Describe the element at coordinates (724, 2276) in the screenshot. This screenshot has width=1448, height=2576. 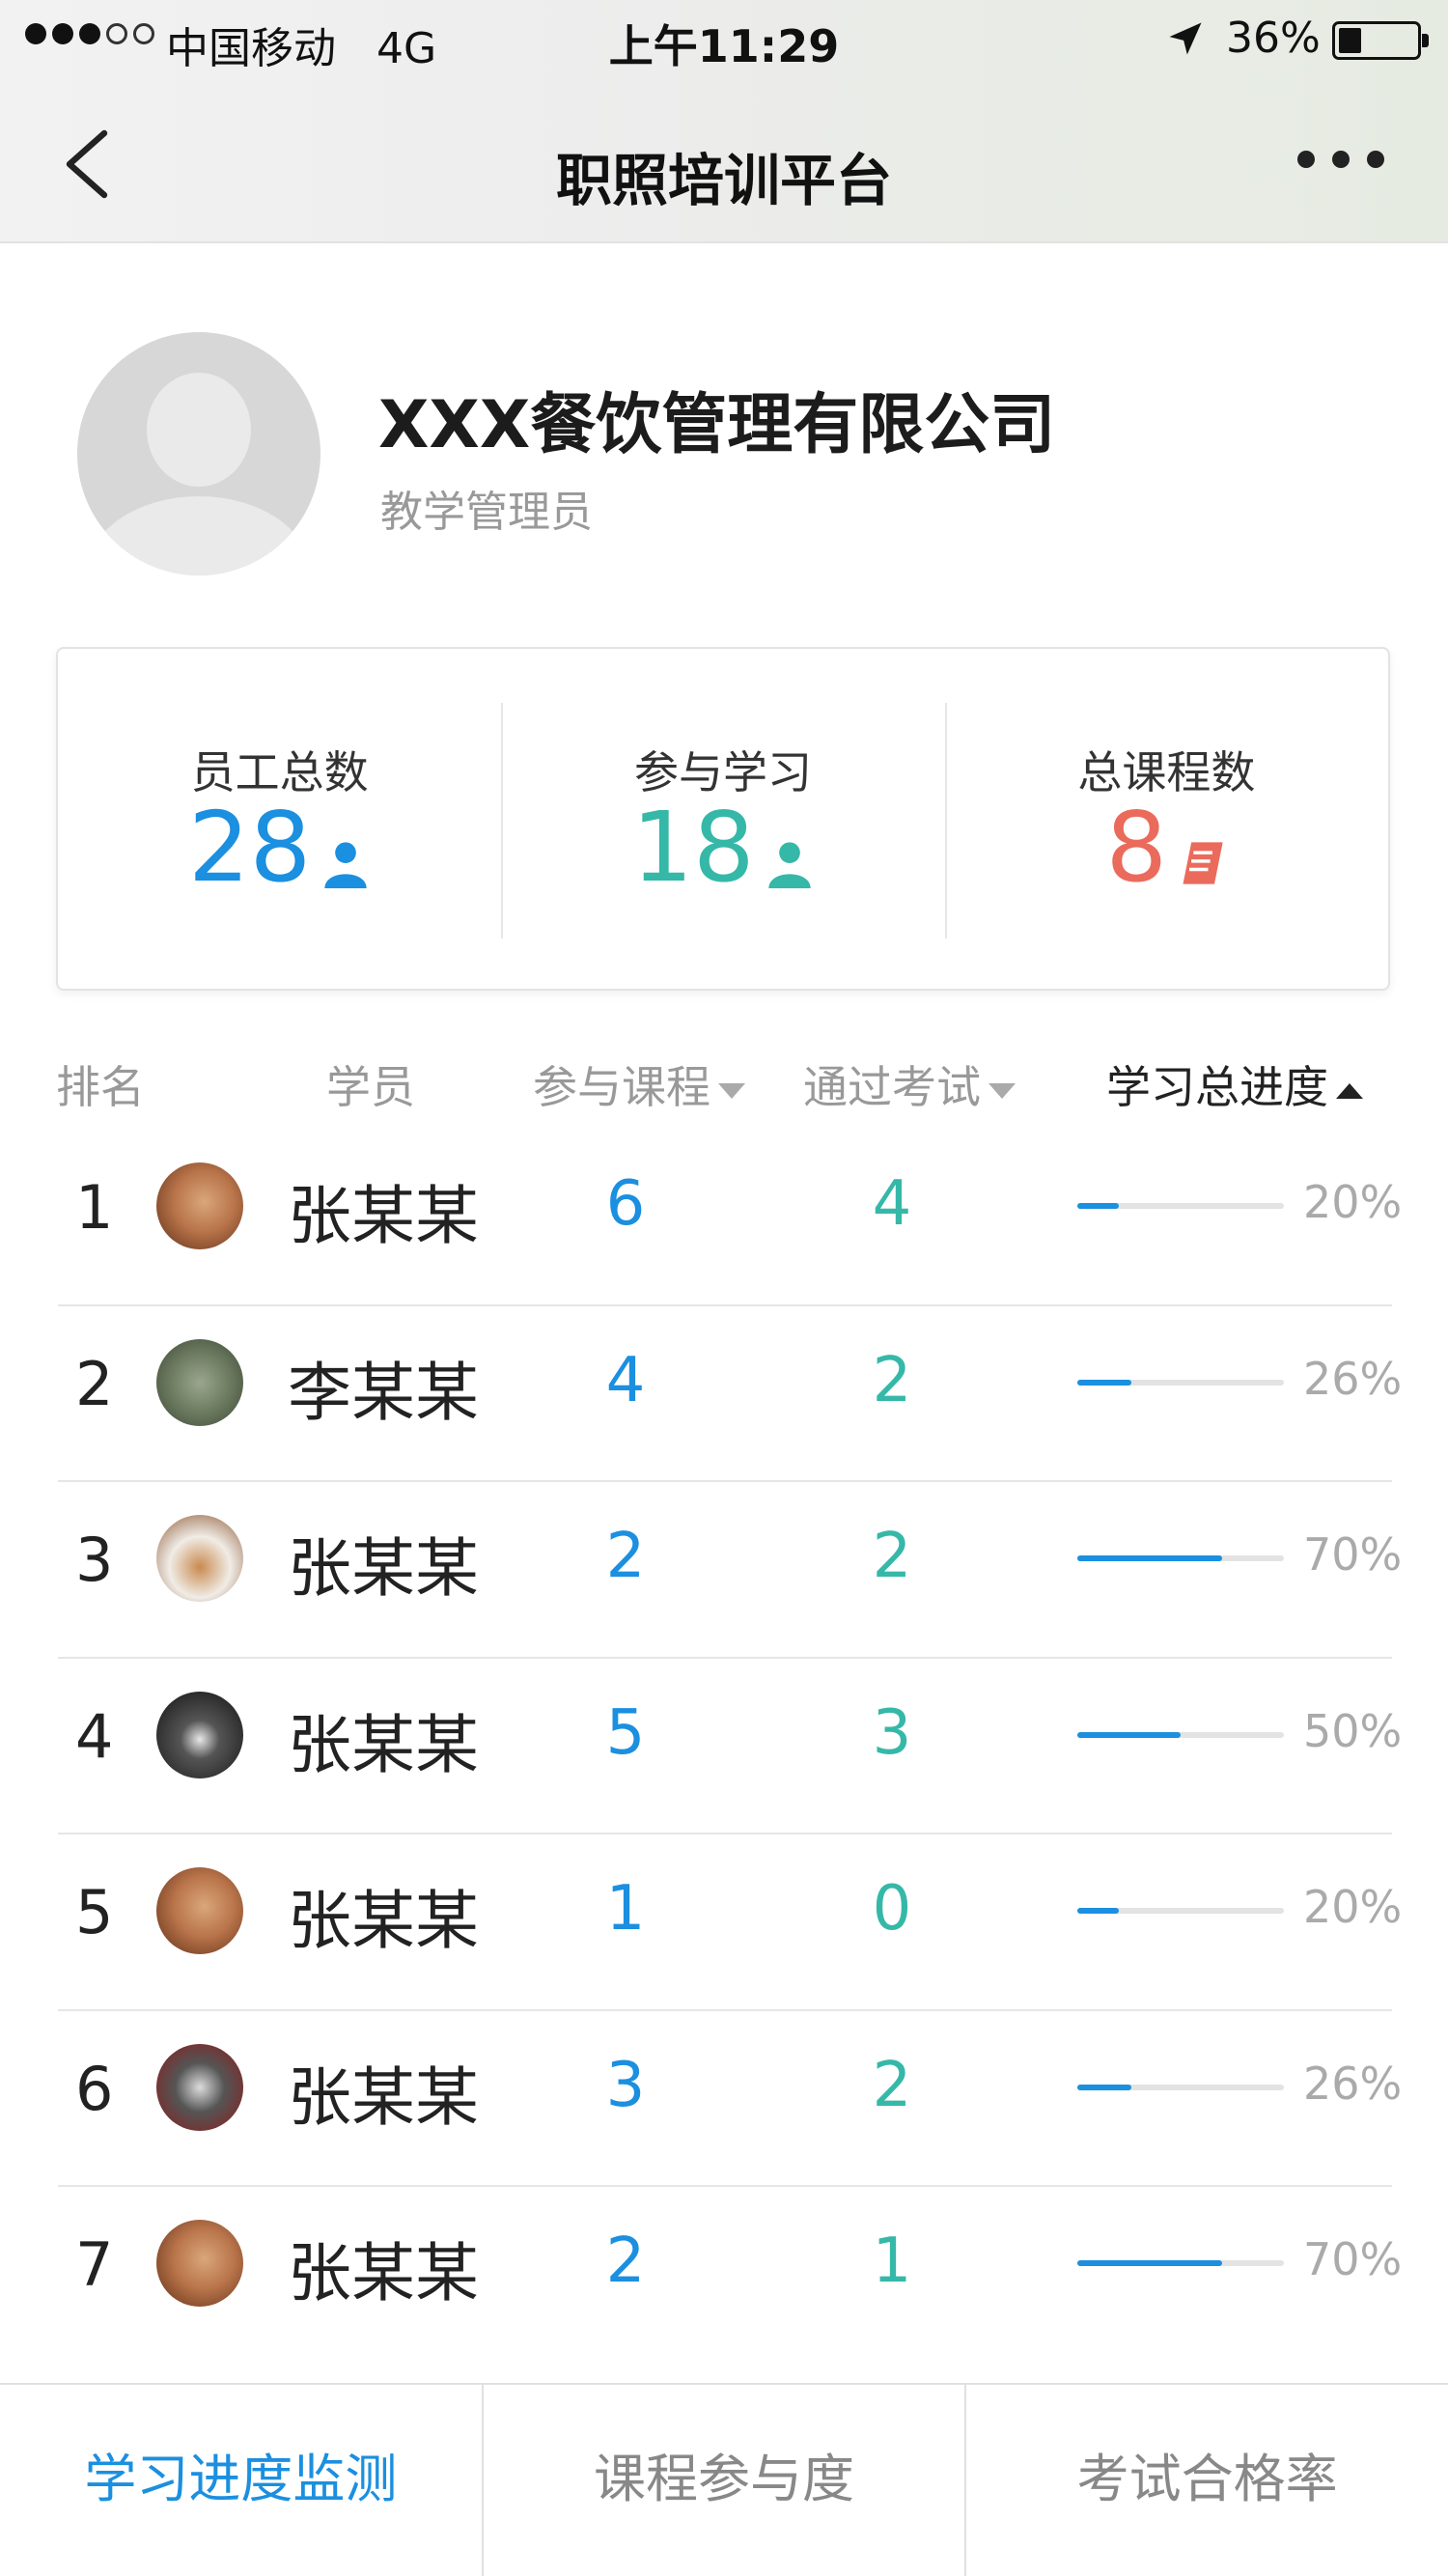
I see `table-row: 7 张某某 2 1 70%` at that location.